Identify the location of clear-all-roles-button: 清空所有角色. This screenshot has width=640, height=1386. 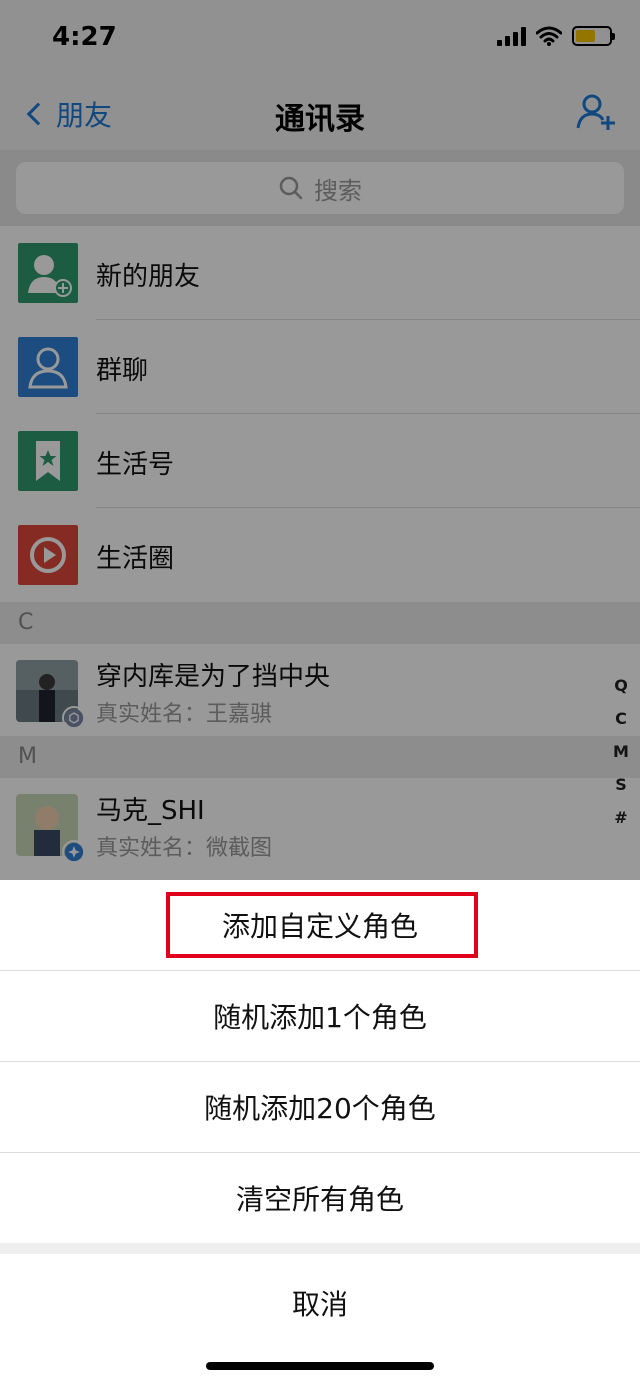
(320, 1198).